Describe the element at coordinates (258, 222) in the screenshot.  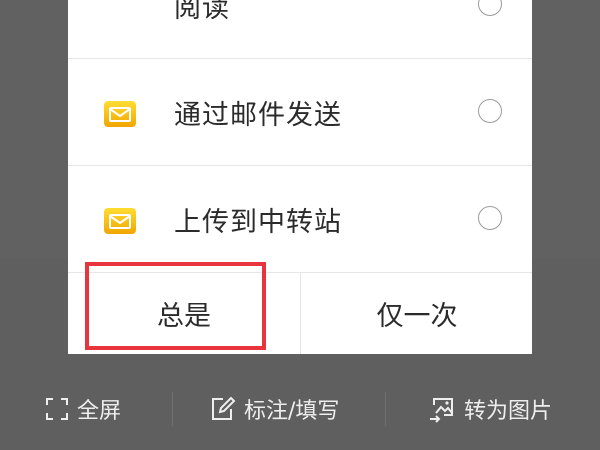
I see `option-label: 上传到中转站` at that location.